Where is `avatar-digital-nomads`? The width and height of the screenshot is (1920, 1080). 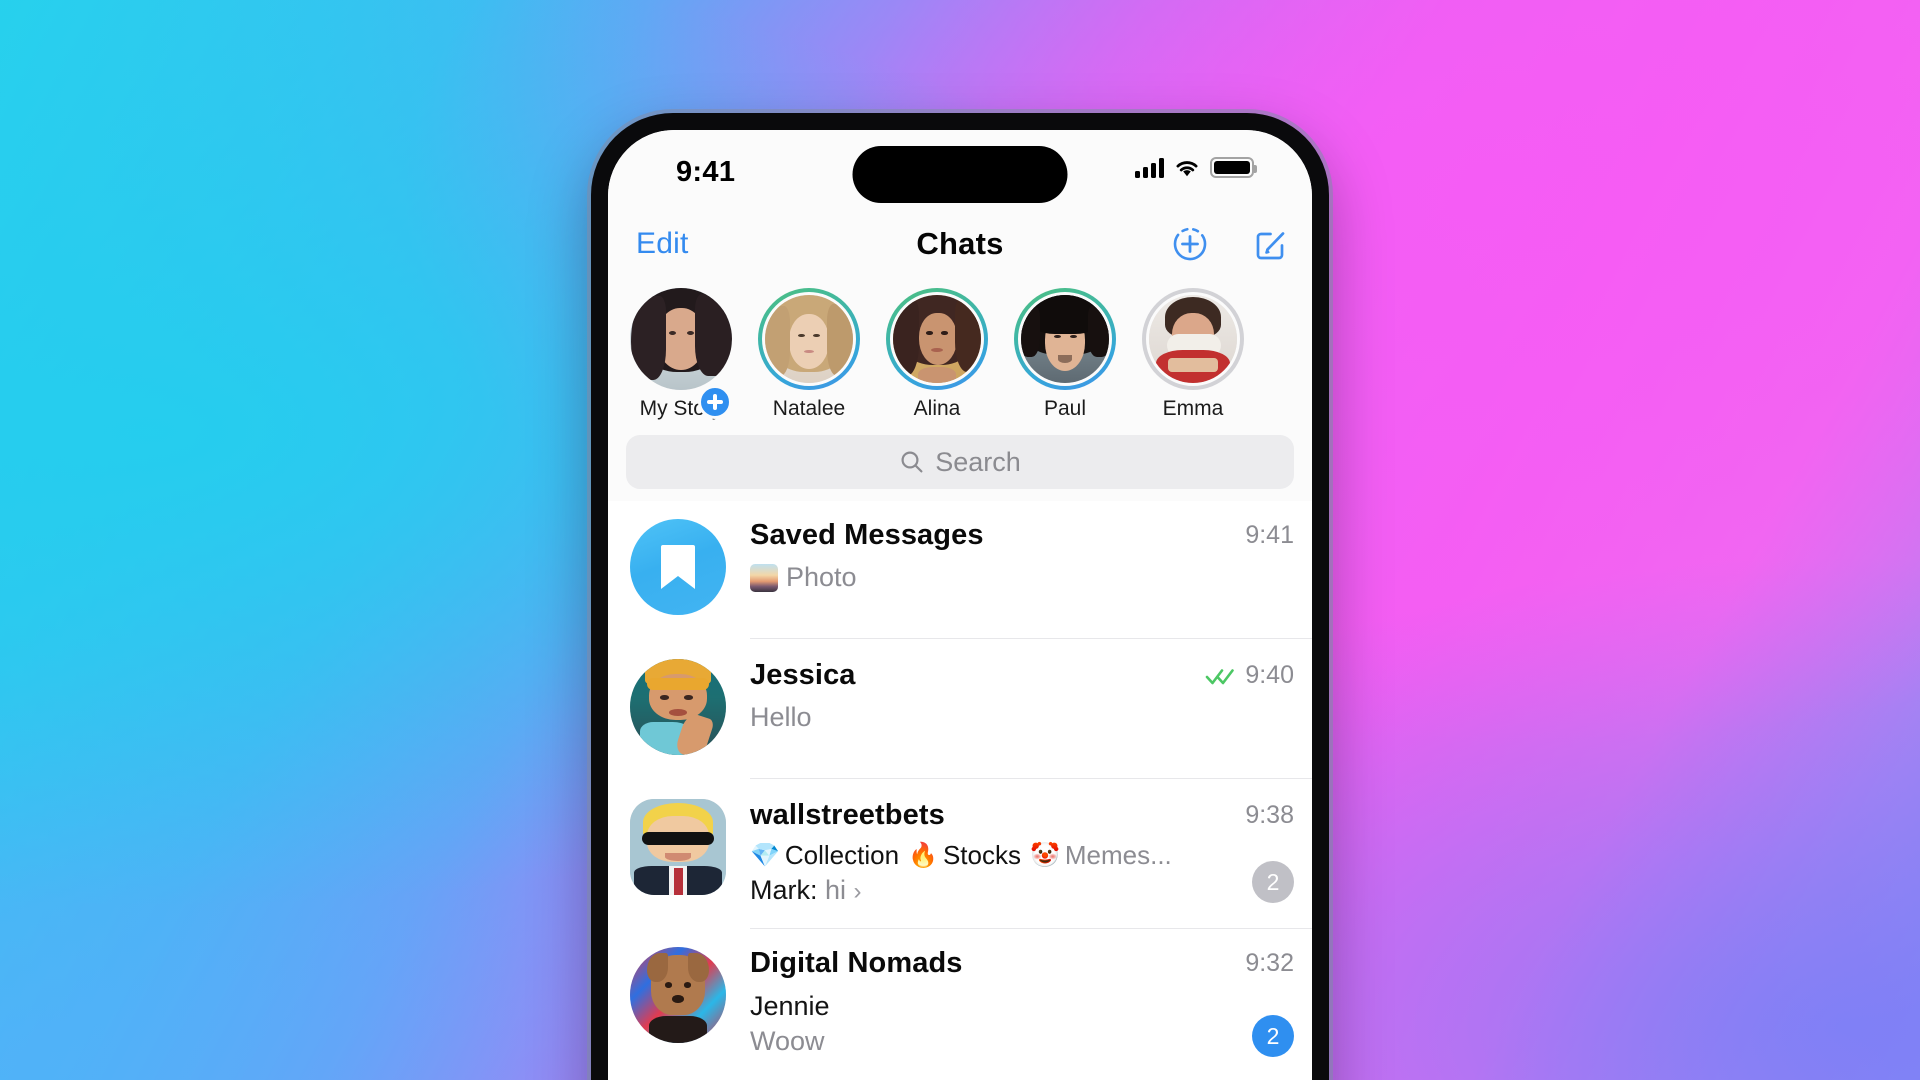
avatar-digital-nomads is located at coordinates (678, 995).